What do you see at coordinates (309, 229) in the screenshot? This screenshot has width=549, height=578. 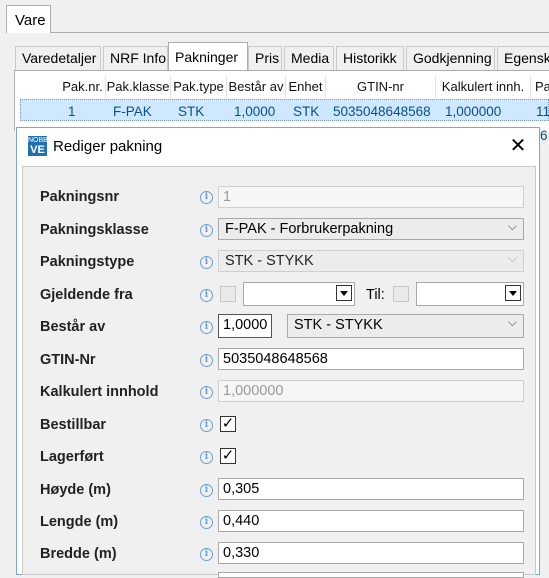 I see `pakningsklasse-value: F-PAK - Forbrukerpakning` at bounding box center [309, 229].